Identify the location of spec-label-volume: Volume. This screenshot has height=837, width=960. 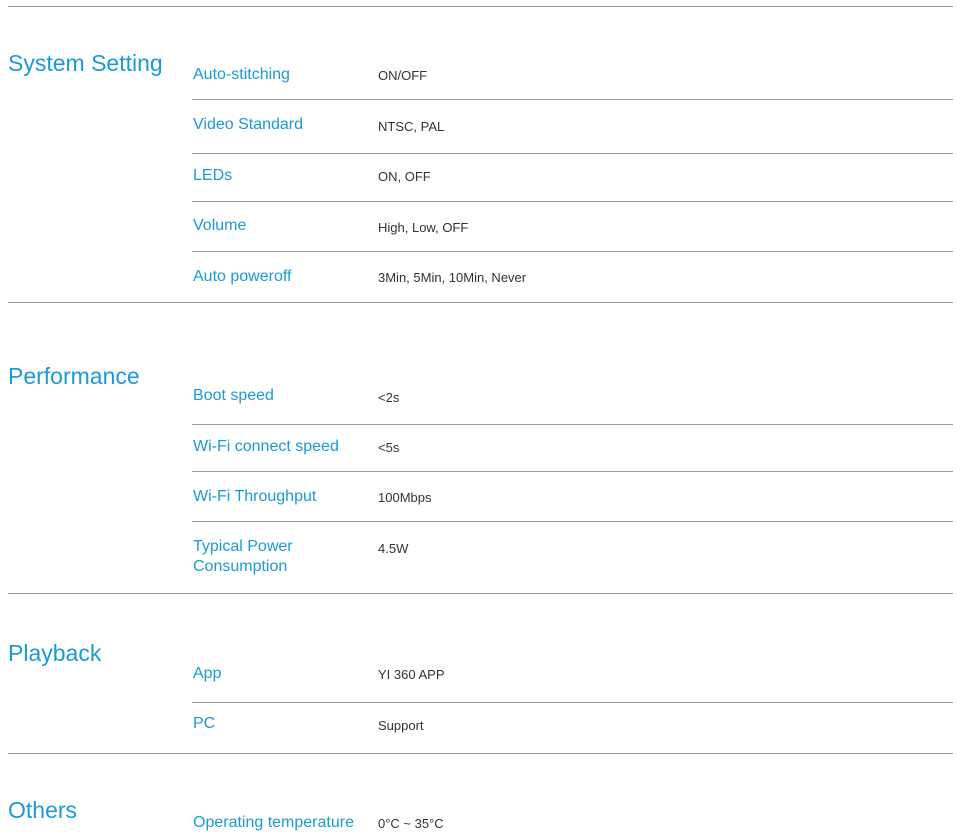
(220, 225).